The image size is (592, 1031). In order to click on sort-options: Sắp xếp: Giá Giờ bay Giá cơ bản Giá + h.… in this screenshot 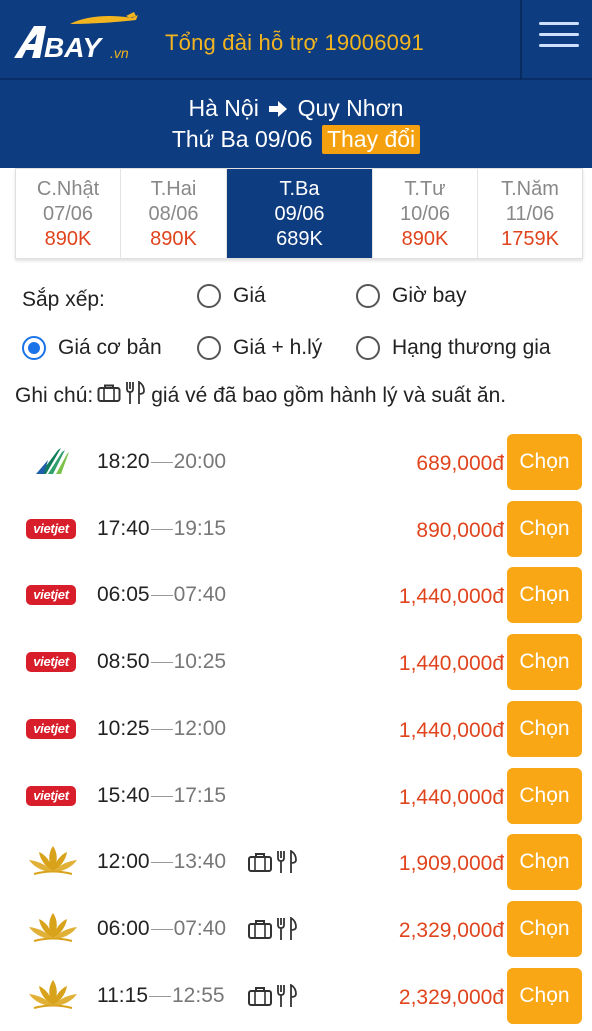, I will do `click(296, 343)`.